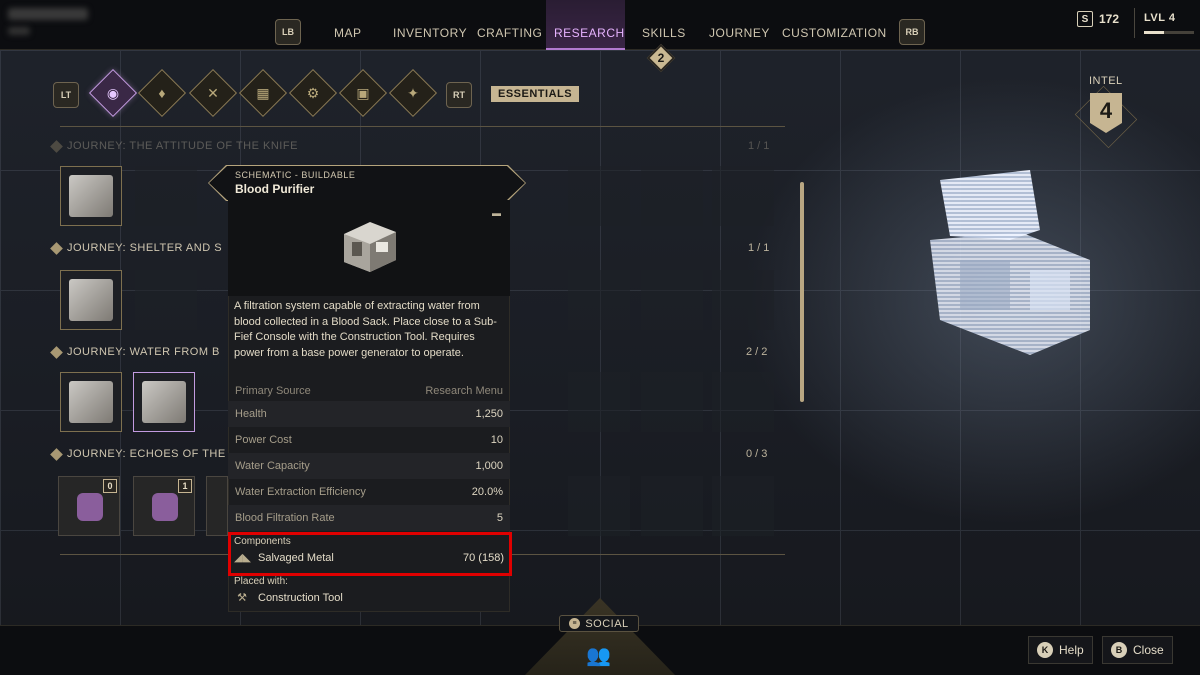 The image size is (1200, 675). What do you see at coordinates (19, 31) in the screenshot?
I see `blurred-player-subtitle` at bounding box center [19, 31].